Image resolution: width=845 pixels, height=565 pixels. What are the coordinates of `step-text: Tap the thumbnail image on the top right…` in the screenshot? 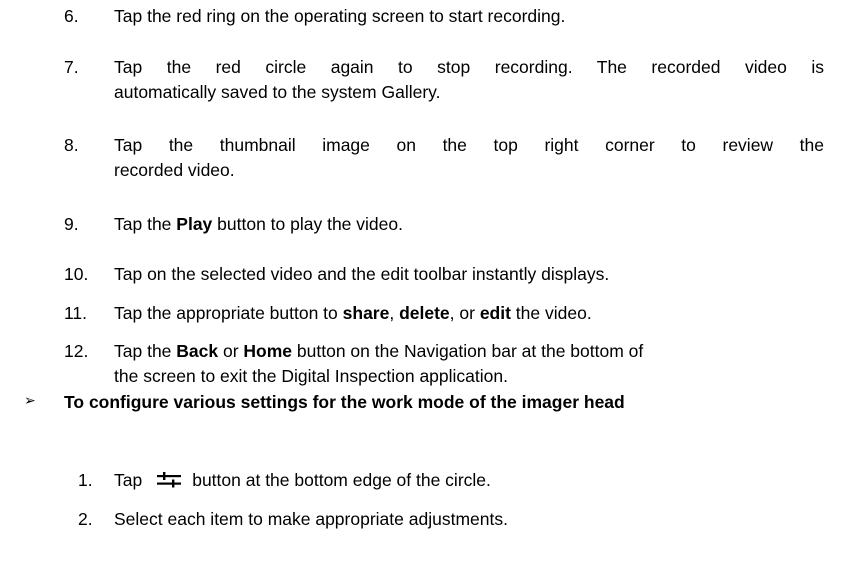 It's located at (469, 158).